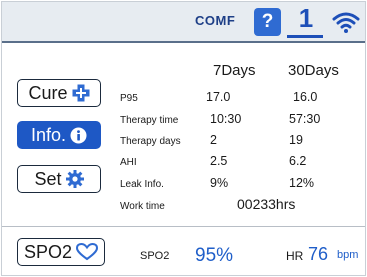 The height and width of the screenshot is (277, 367). What do you see at coordinates (234, 70) in the screenshot?
I see `col-header-7days: 7Days` at bounding box center [234, 70].